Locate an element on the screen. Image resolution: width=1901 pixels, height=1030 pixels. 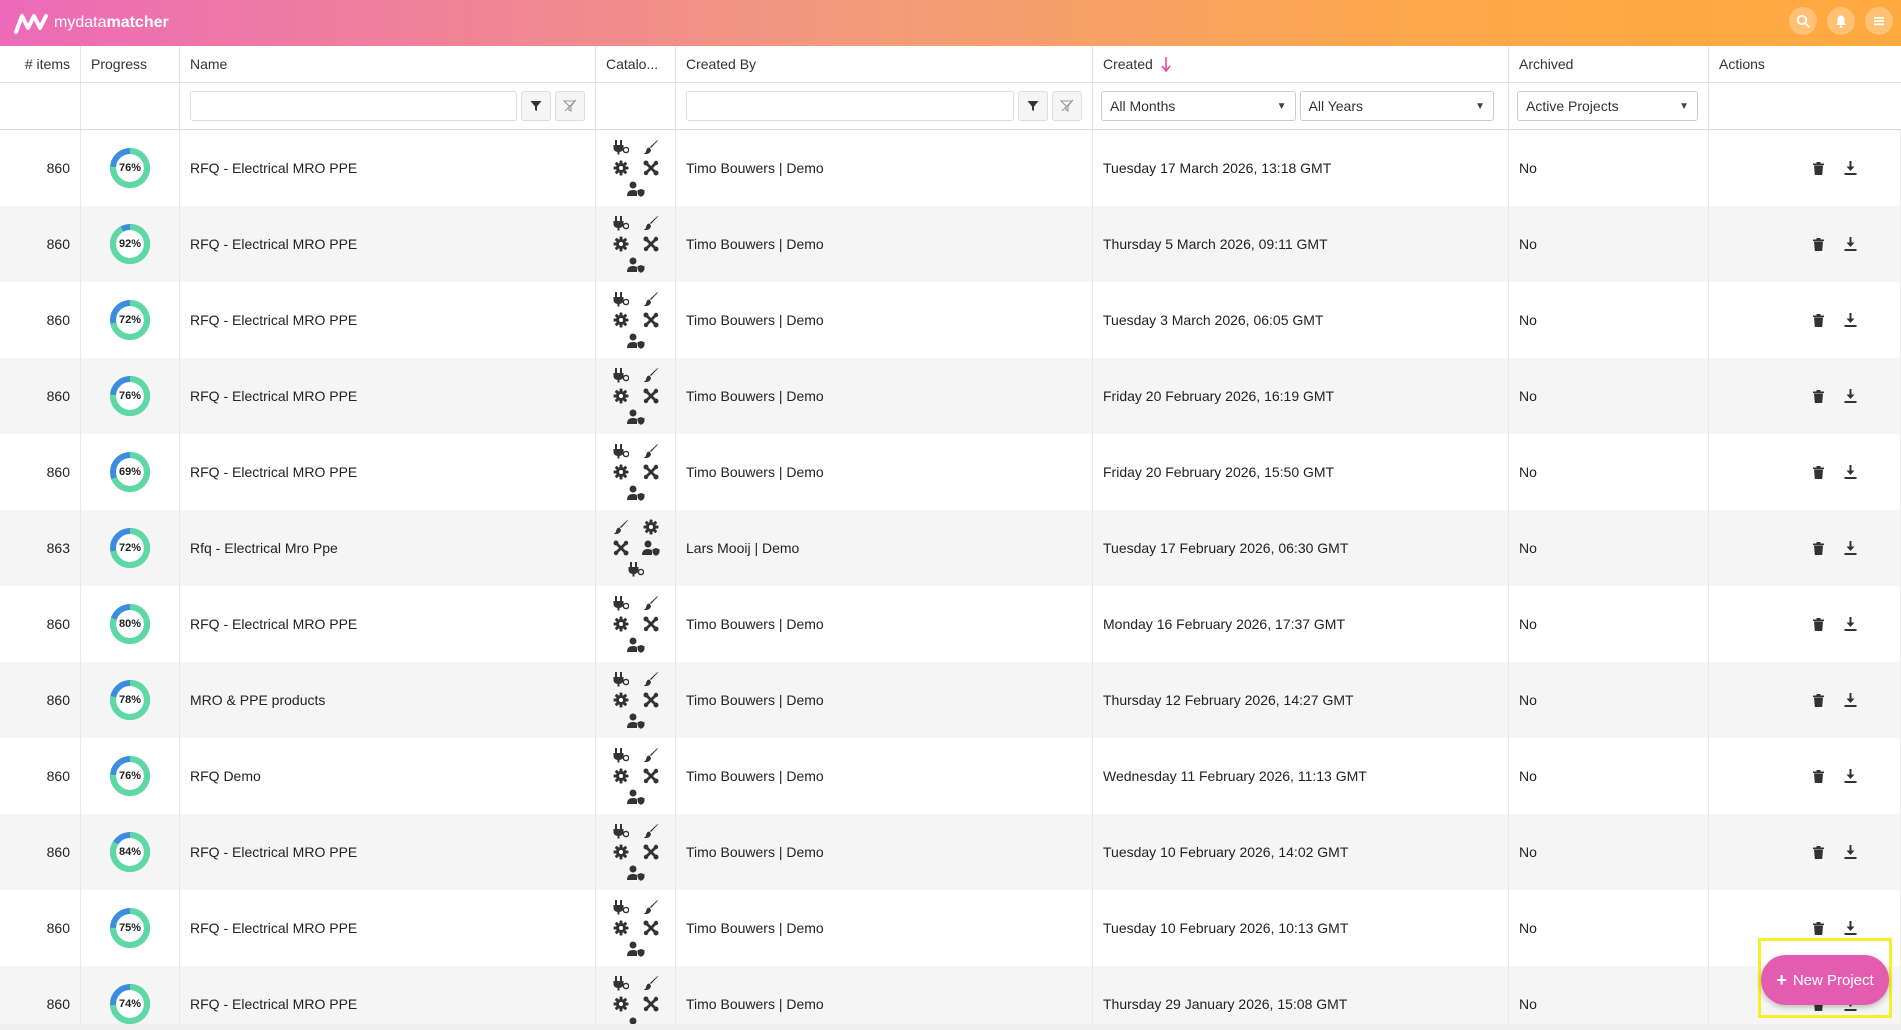
created-date: Tuesday 17 February 2026, 06:30 GMT is located at coordinates (1301, 548).